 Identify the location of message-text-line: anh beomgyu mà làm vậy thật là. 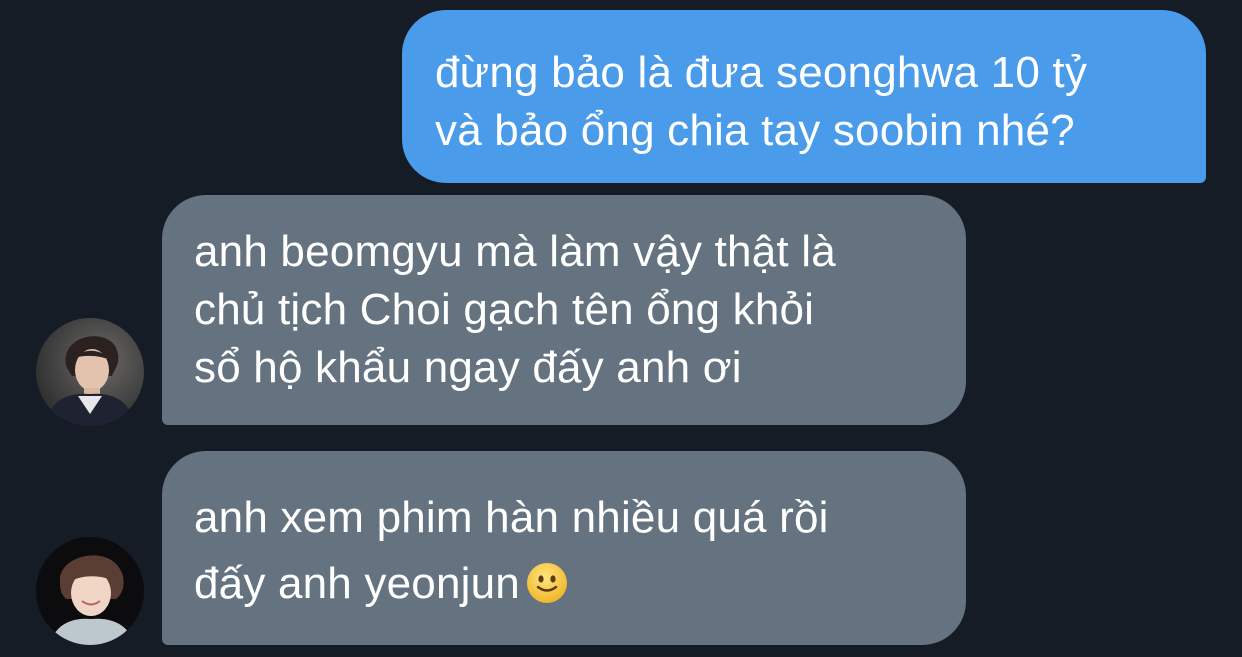
(515, 251).